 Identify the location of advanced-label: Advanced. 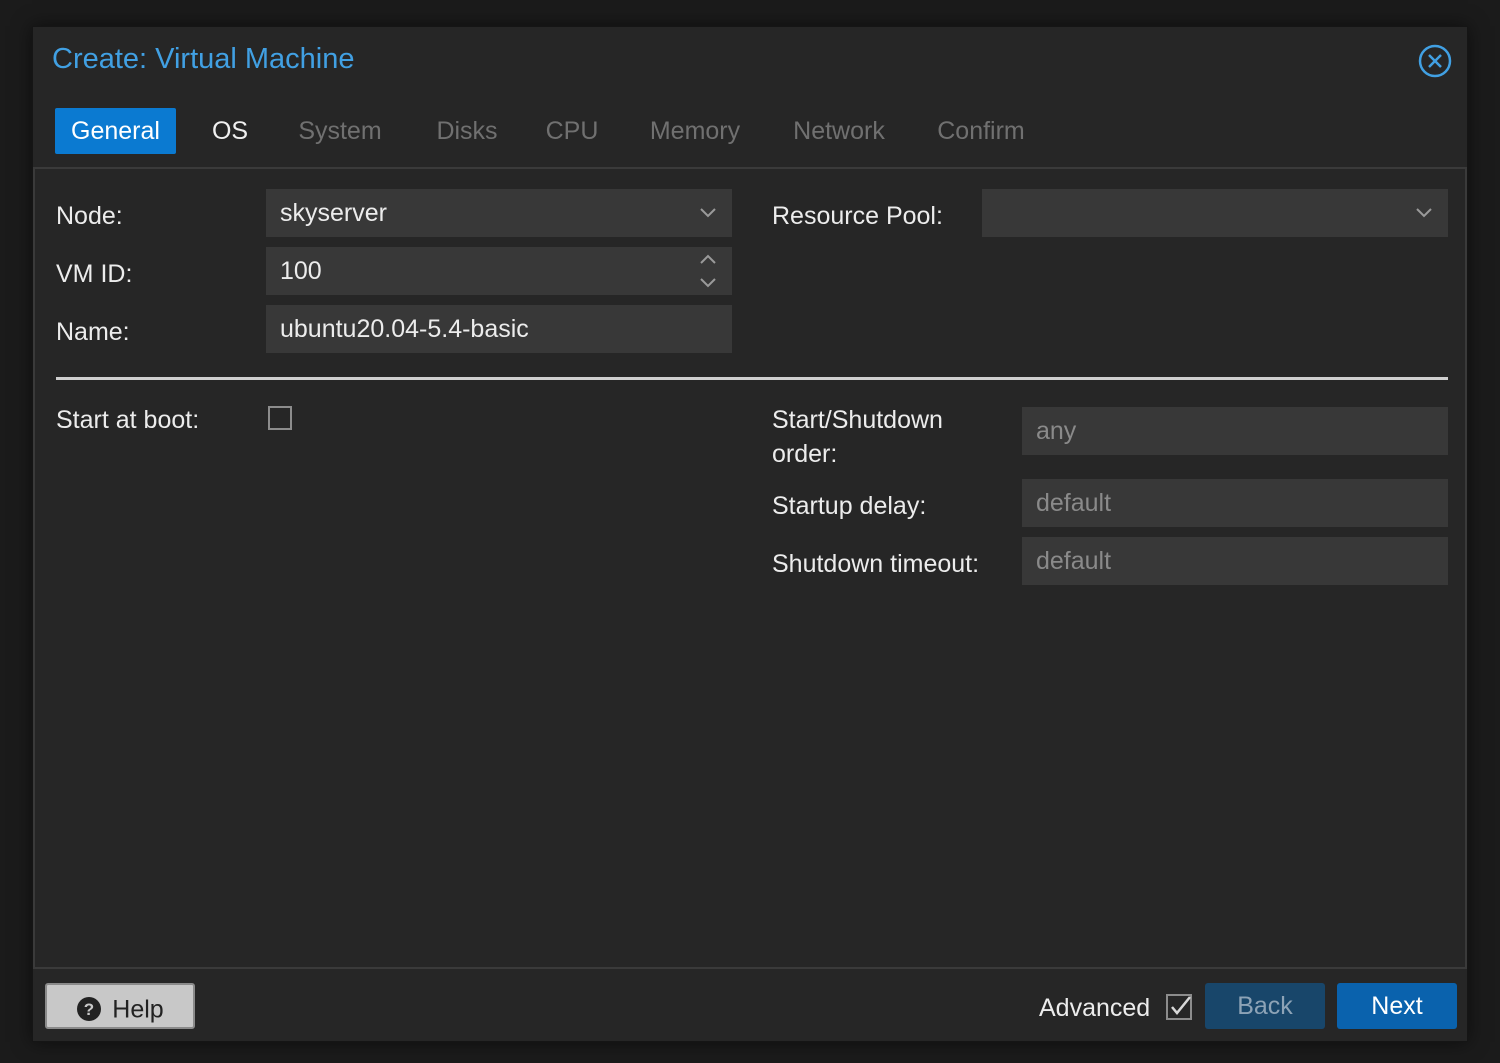
(1095, 1008).